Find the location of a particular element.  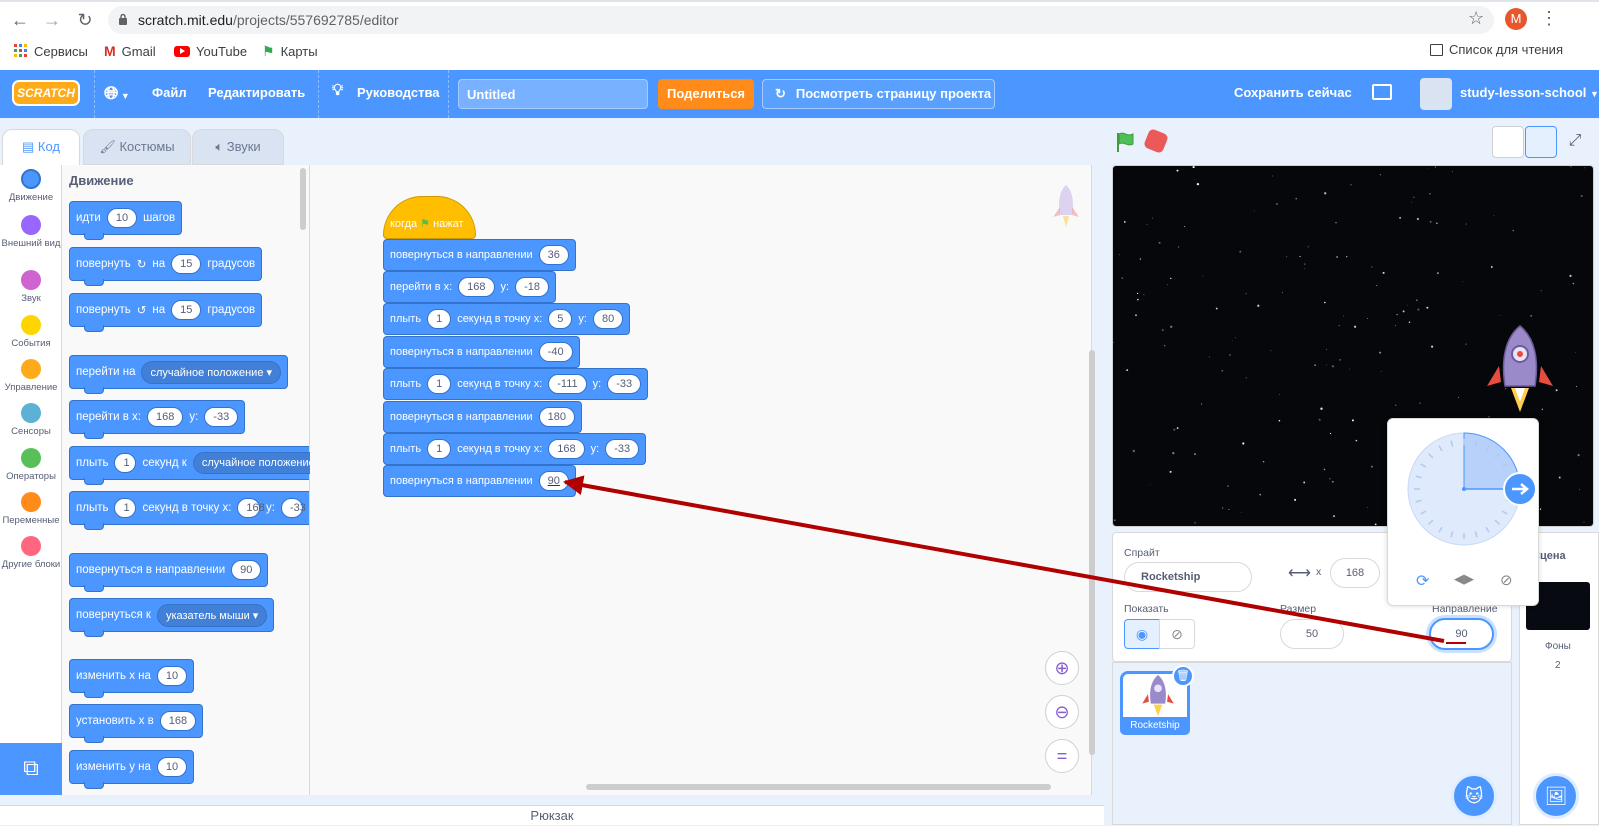

block-goto-xy: перейти в x: 168 y: -18 is located at coordinates (469, 287).